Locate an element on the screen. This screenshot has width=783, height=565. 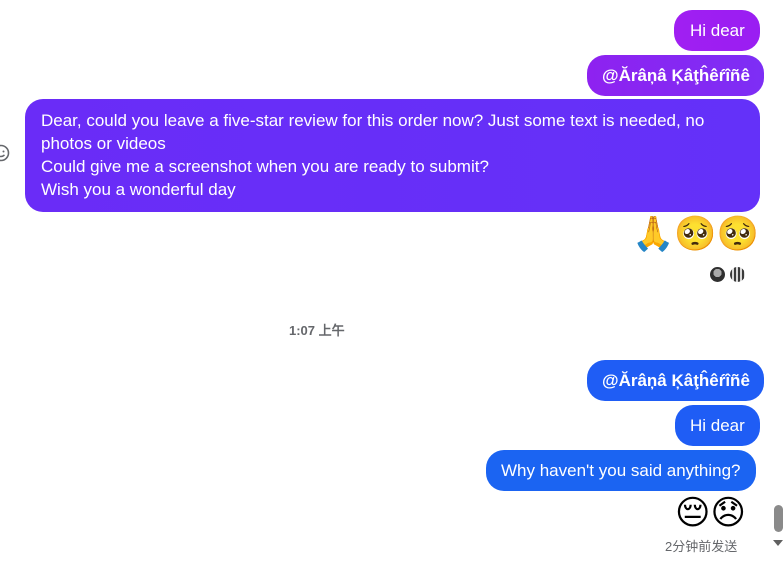
scroll-down-arrow-icon is located at coordinates (778, 543).